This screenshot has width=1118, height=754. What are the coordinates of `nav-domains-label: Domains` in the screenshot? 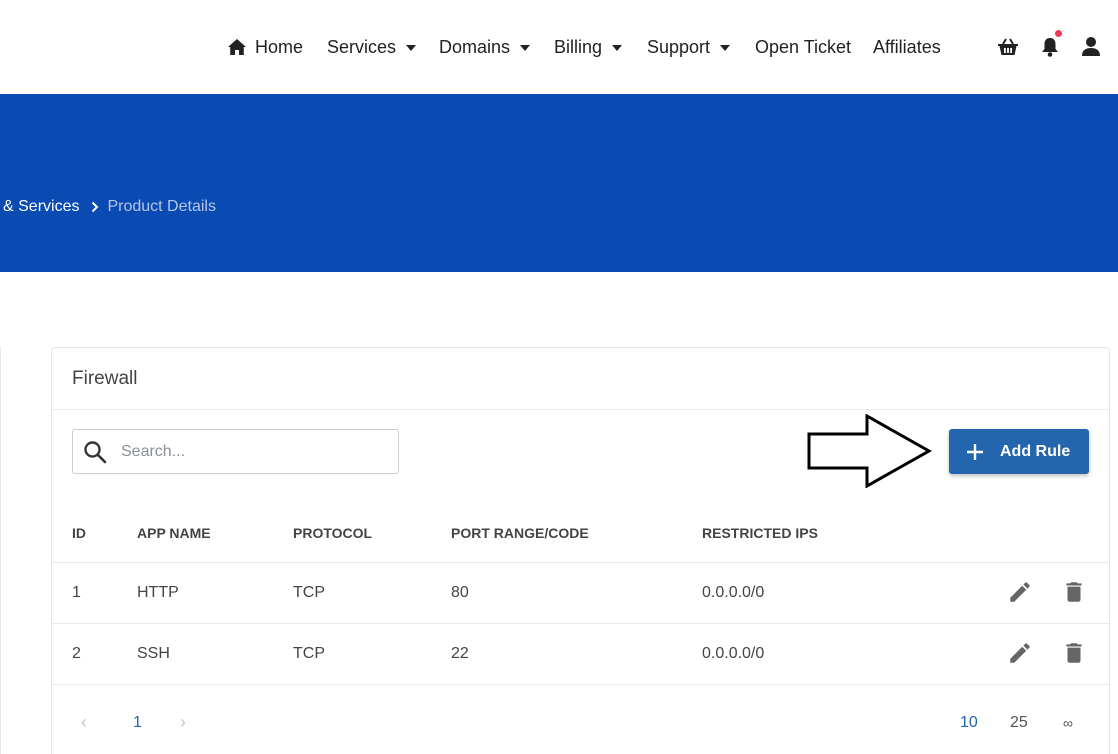 It's located at (475, 46).